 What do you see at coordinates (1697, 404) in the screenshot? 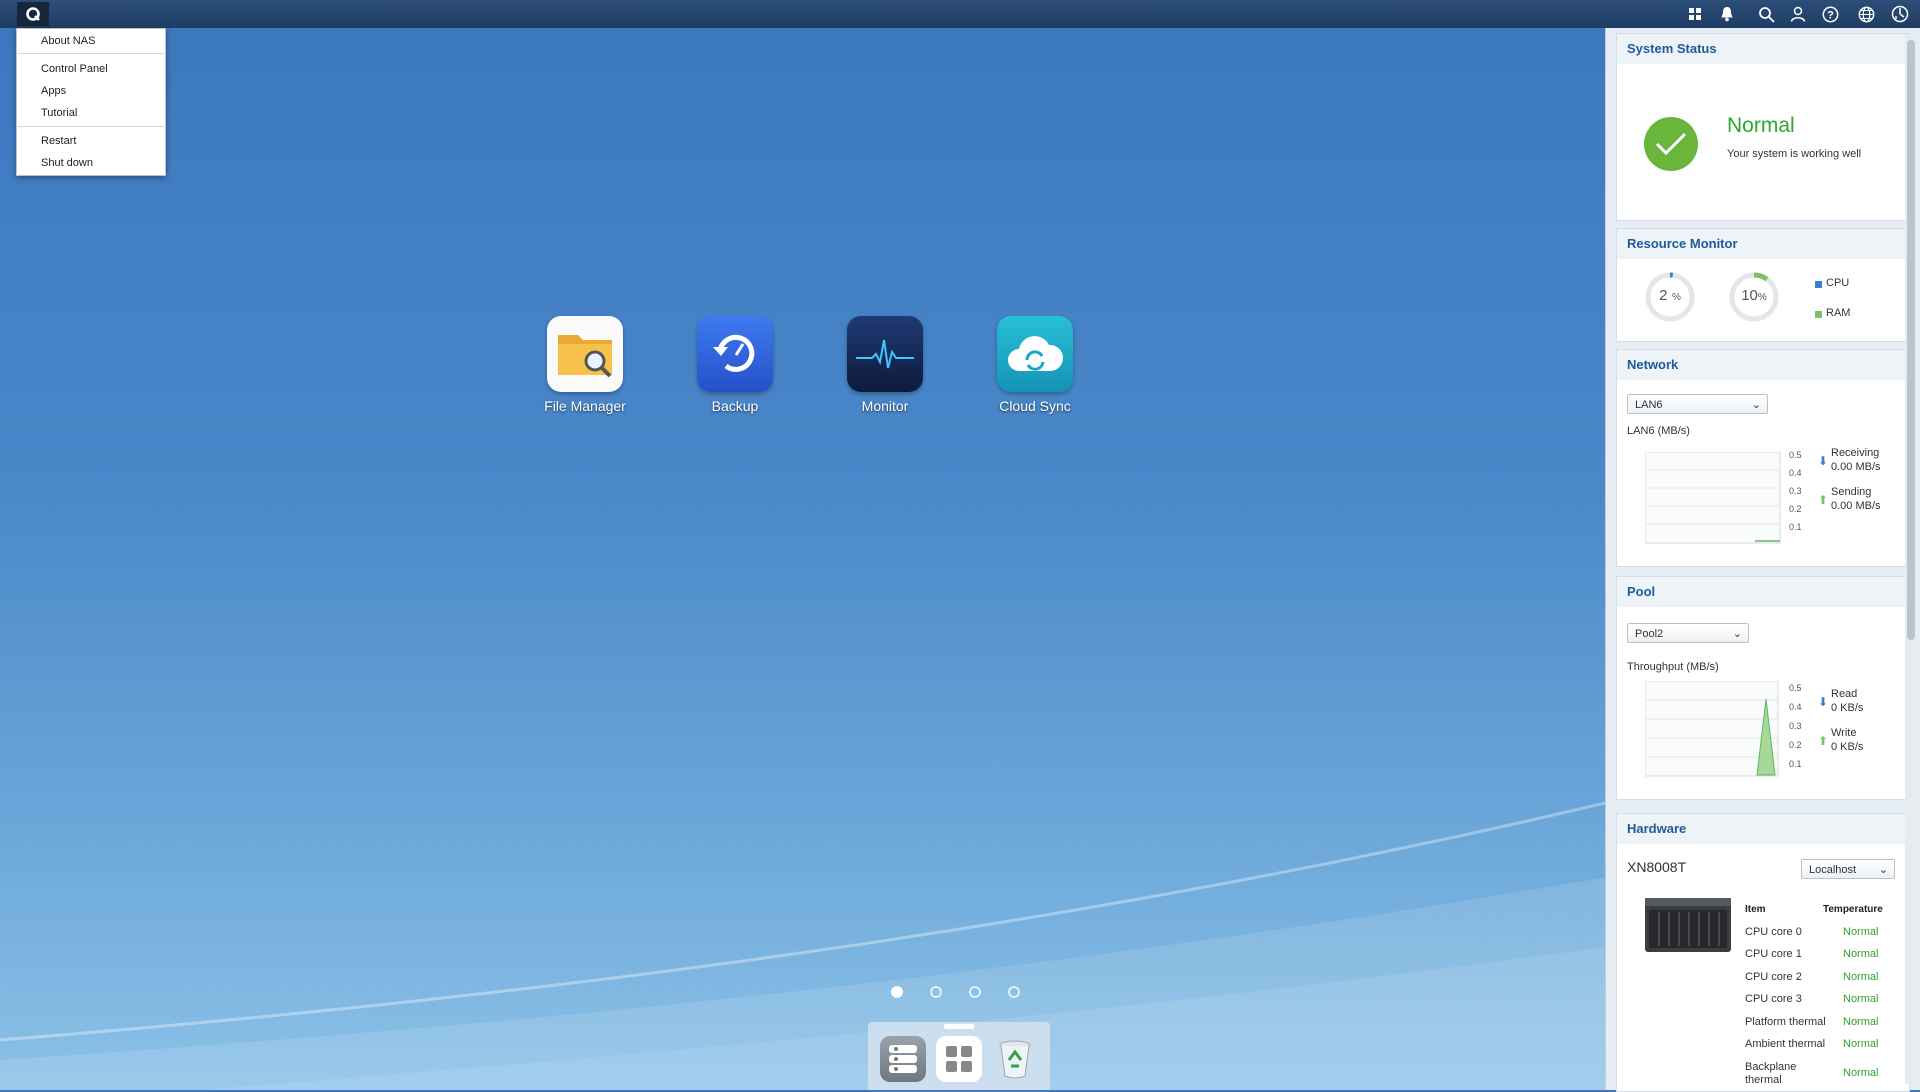
I see `network-interface-select: LAN6 ⌄` at bounding box center [1697, 404].